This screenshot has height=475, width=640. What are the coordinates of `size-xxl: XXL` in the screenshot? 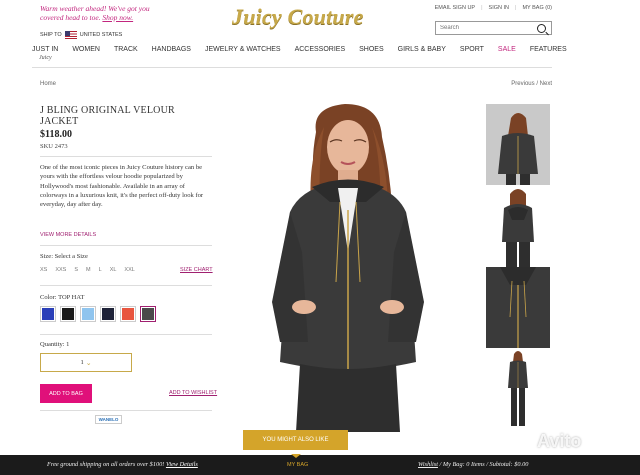 It's located at (129, 270).